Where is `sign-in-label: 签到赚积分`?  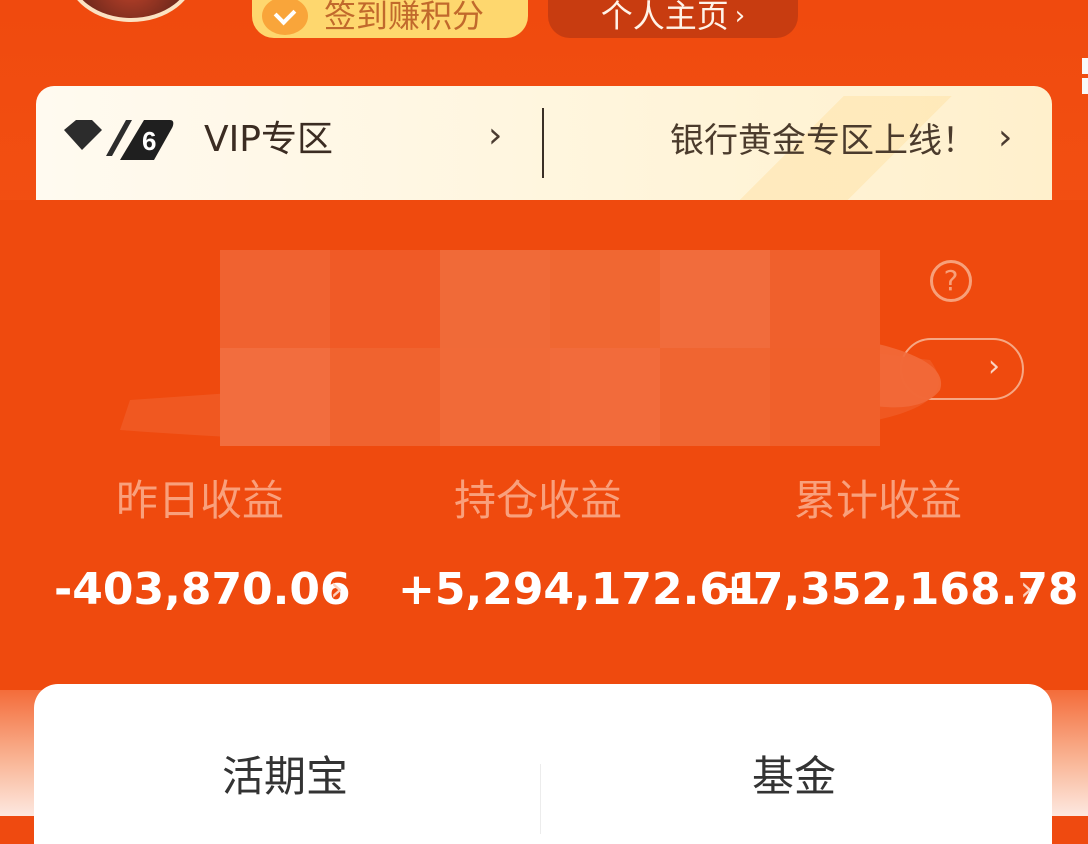 sign-in-label: 签到赚积分 is located at coordinates (404, 17).